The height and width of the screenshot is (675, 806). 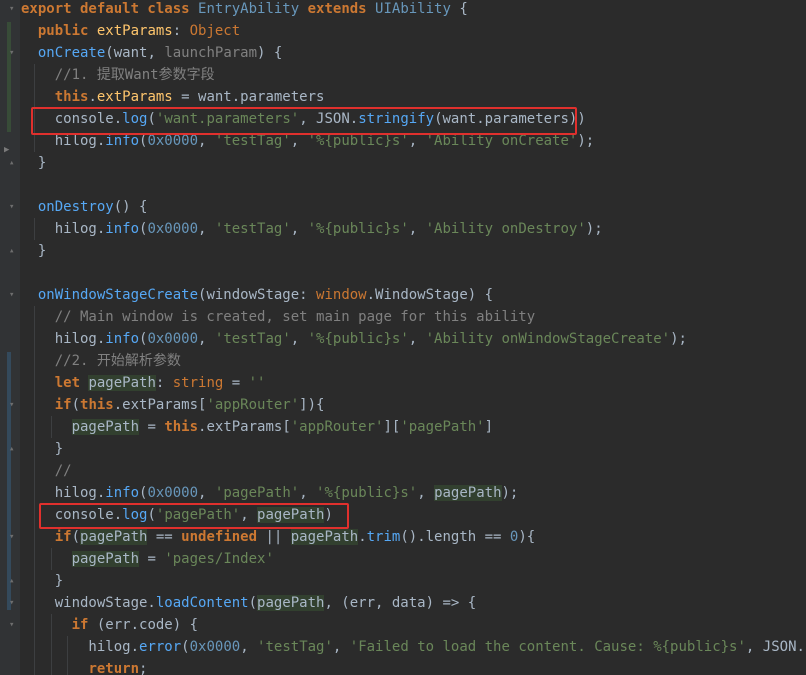 What do you see at coordinates (430, 295) in the screenshot?
I see `code-token: .WindowStage) {` at bounding box center [430, 295].